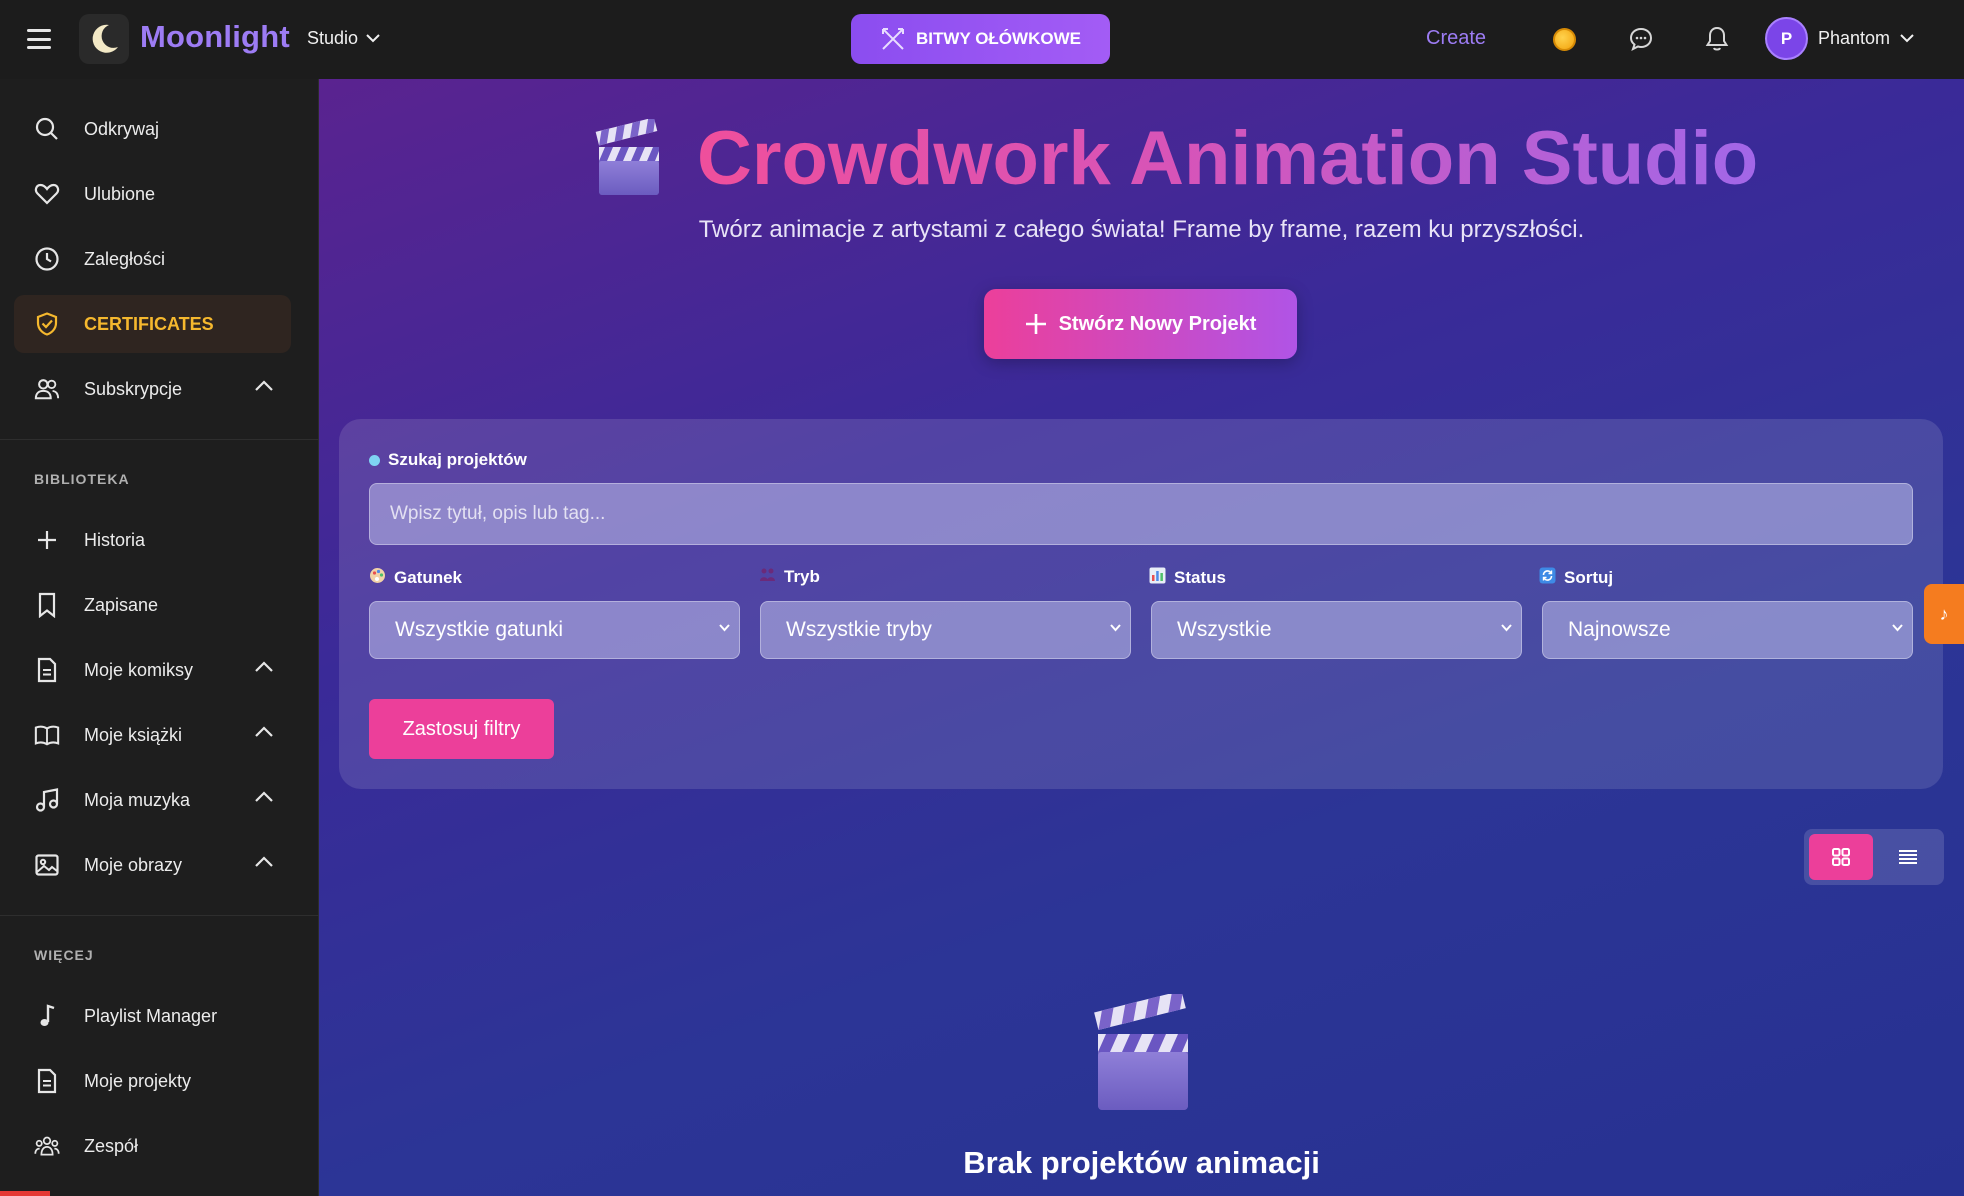  I want to click on progress-indicator, so click(25, 1193).